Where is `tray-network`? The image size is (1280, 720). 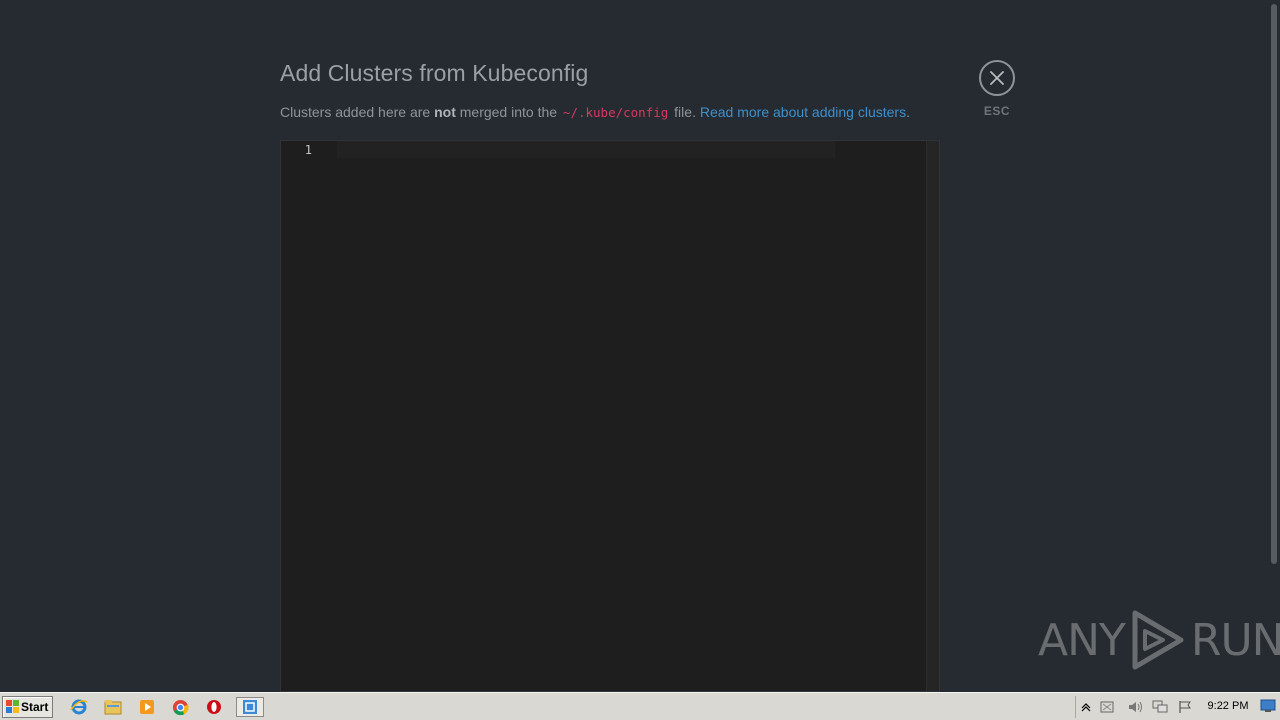
tray-network is located at coordinates (1160, 707).